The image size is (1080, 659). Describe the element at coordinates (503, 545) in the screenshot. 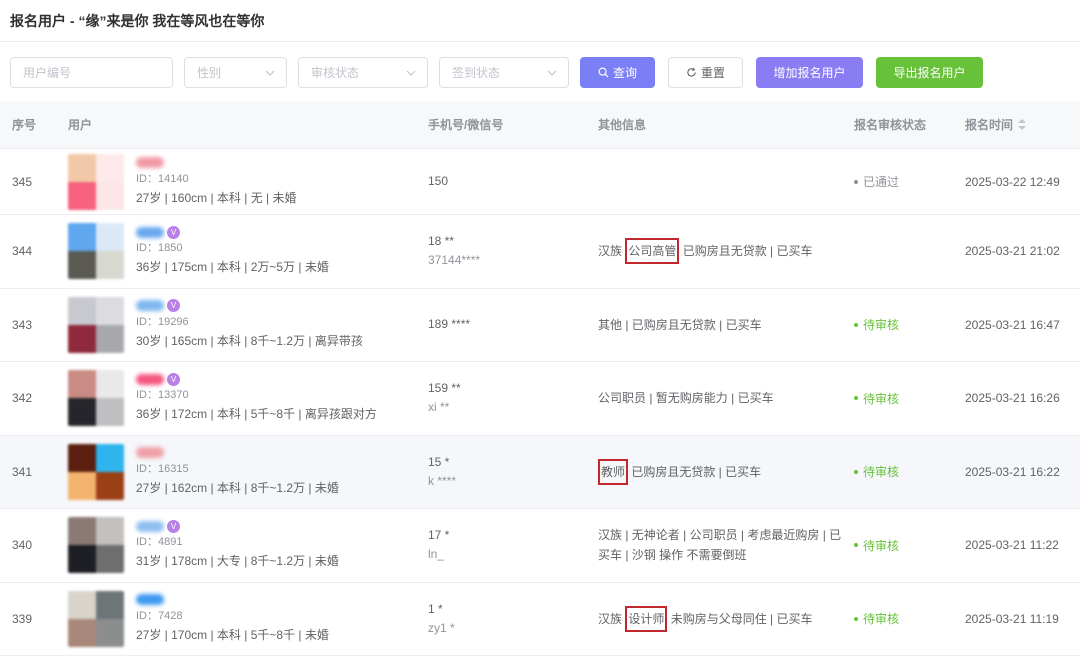

I see `phone-cell: 17 * ln_` at that location.